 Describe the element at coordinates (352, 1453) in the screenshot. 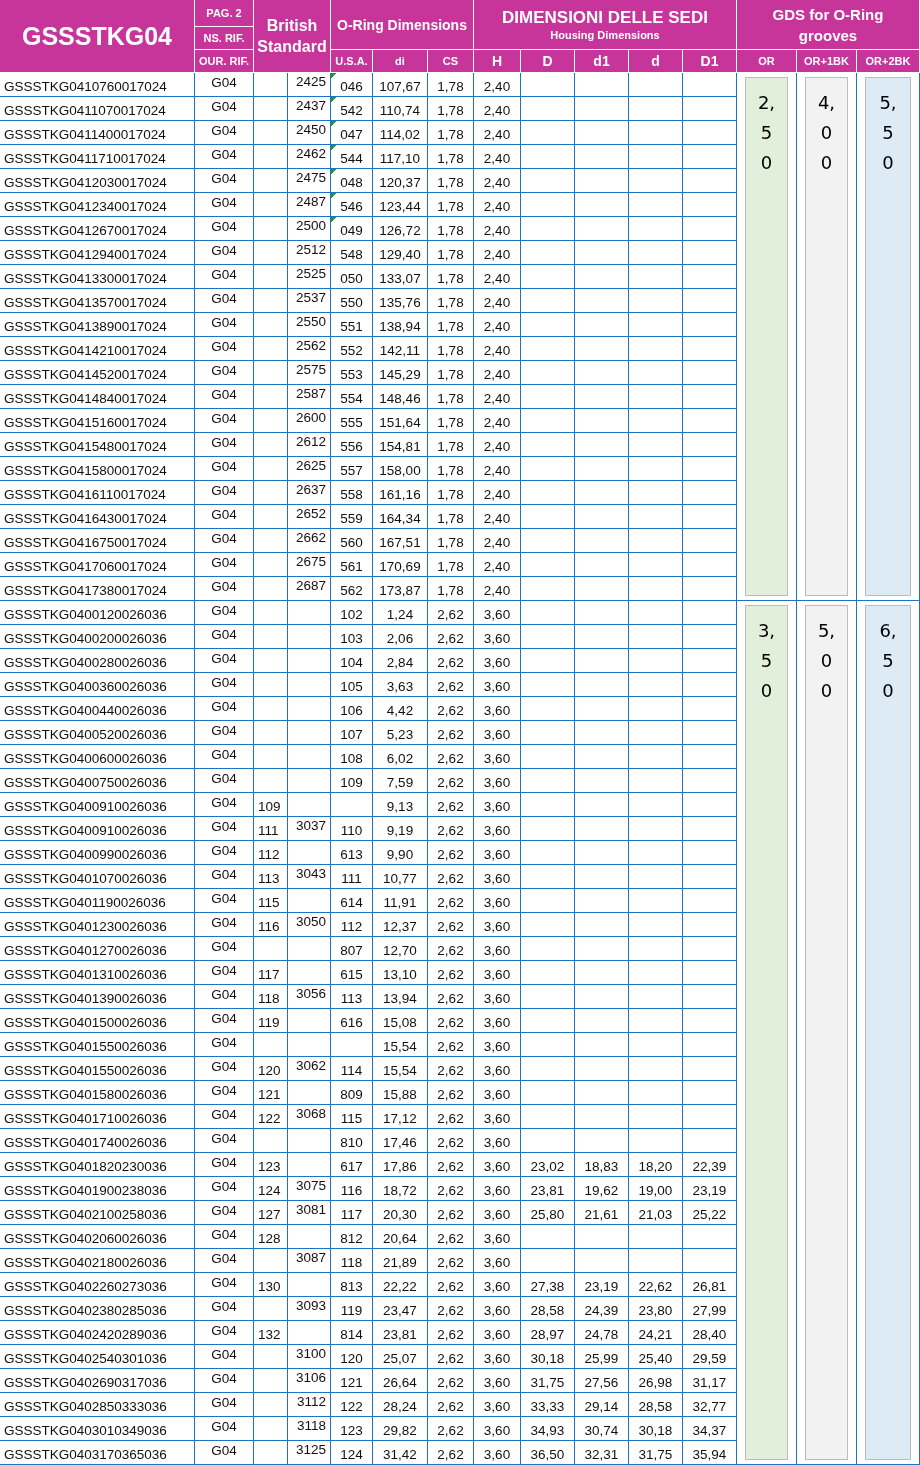

I see `table-cell: 124` at that location.